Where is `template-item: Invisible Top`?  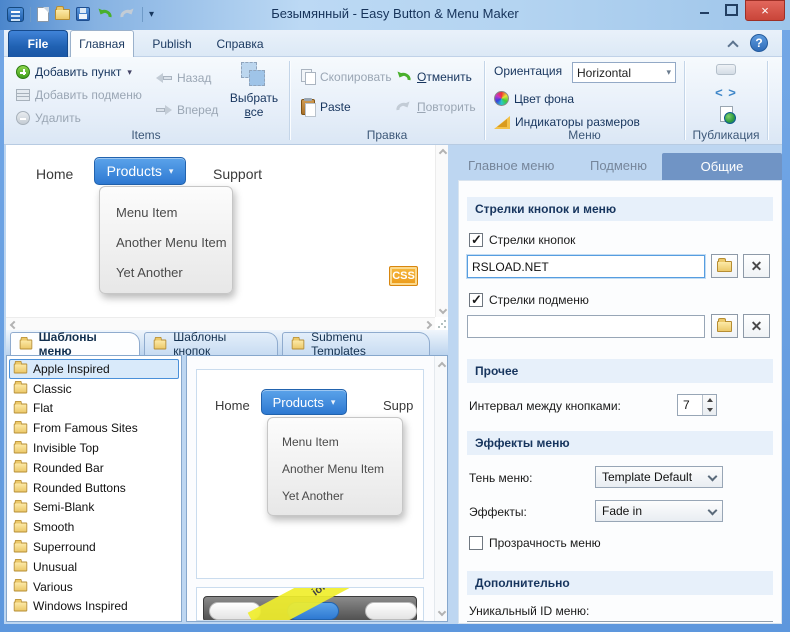 template-item: Invisible Top is located at coordinates (94, 448).